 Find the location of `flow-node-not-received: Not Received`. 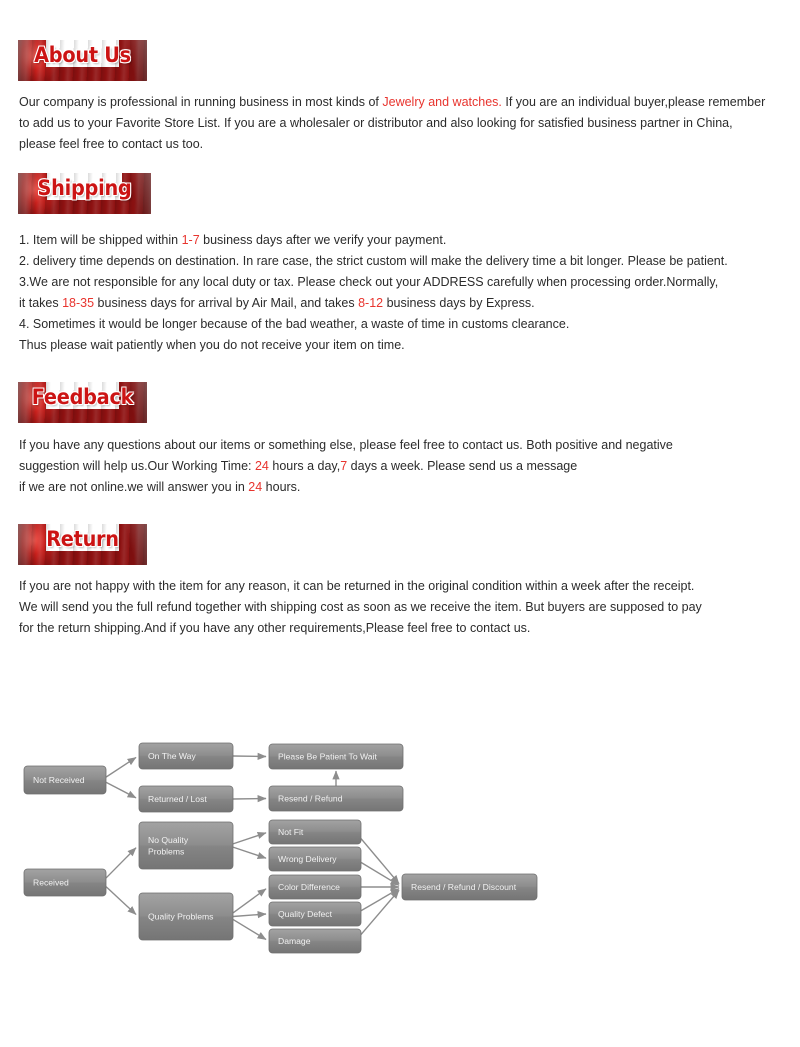

flow-node-not-received: Not Received is located at coordinates (65, 780).